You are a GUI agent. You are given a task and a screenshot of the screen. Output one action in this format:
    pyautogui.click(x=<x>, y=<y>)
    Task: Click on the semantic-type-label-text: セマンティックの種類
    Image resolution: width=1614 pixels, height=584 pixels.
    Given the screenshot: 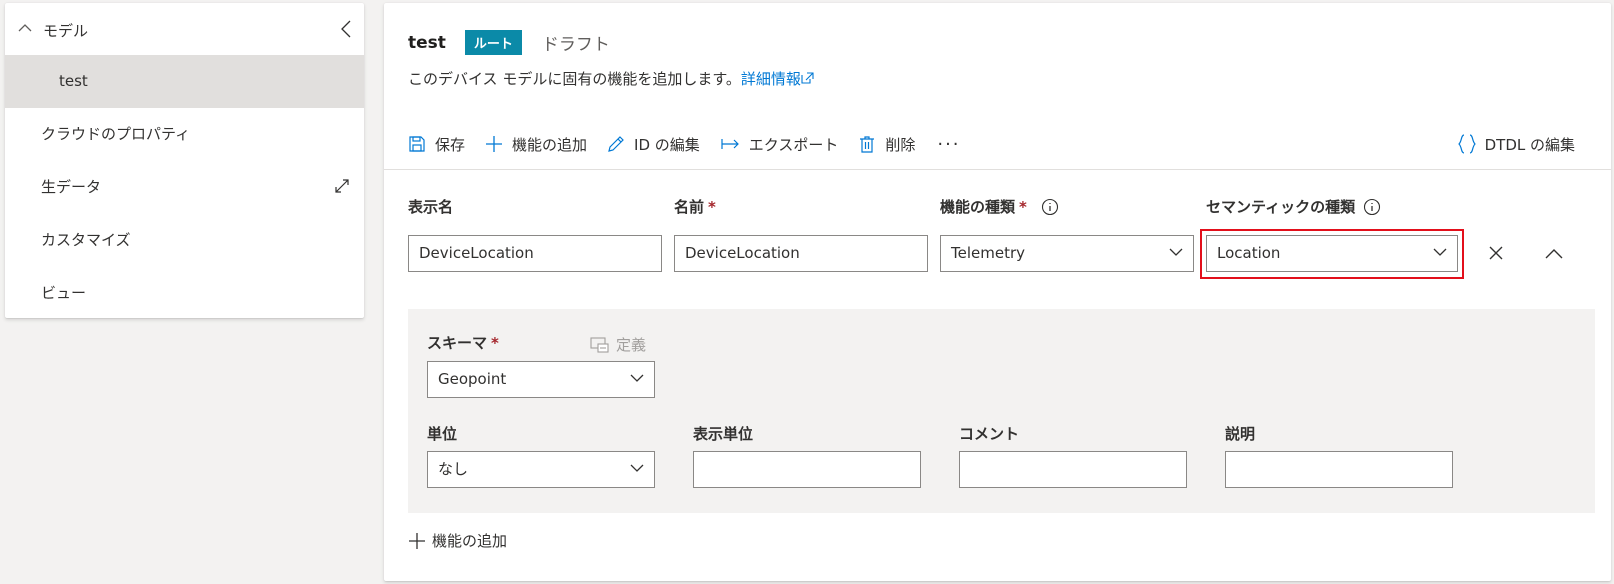 What is the action you would take?
    pyautogui.click(x=1281, y=207)
    